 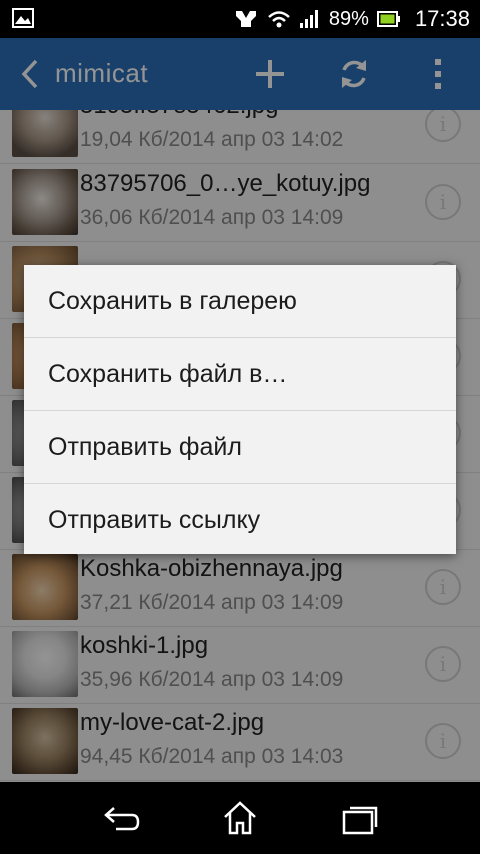 What do you see at coordinates (360, 819) in the screenshot?
I see `recent-apps-icon` at bounding box center [360, 819].